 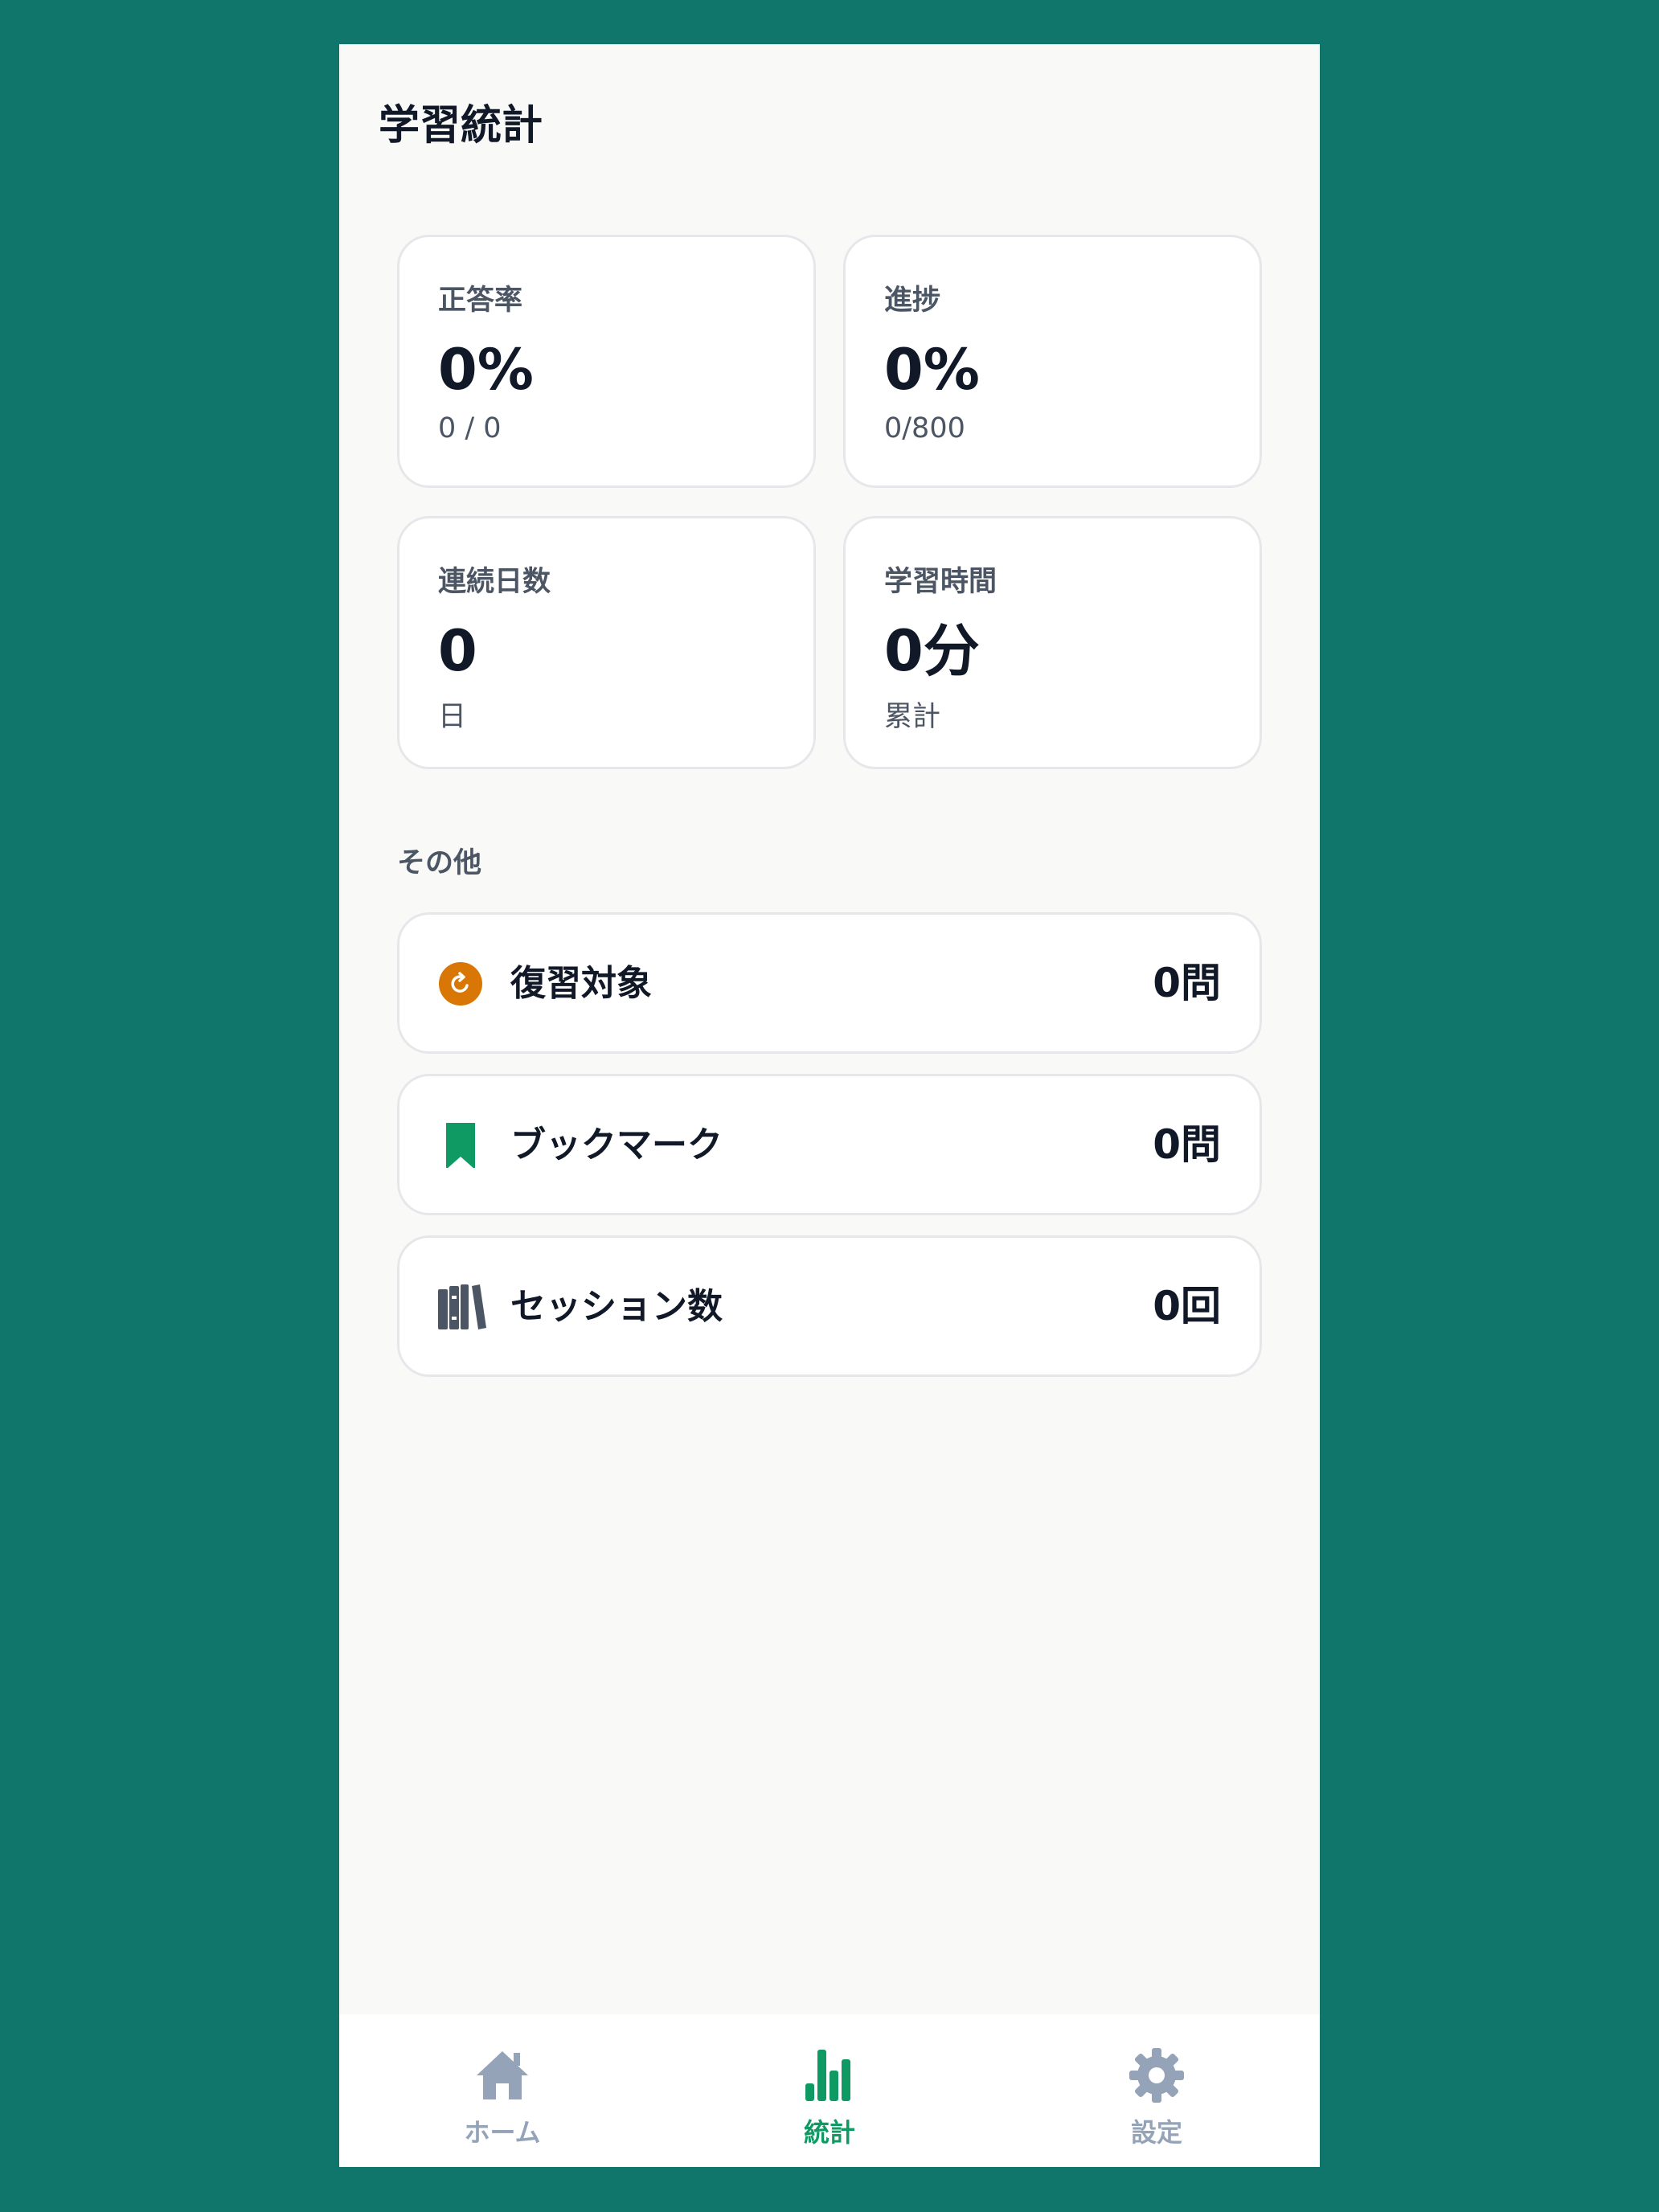 What do you see at coordinates (439, 863) in the screenshot?
I see `section-title-other: その他` at bounding box center [439, 863].